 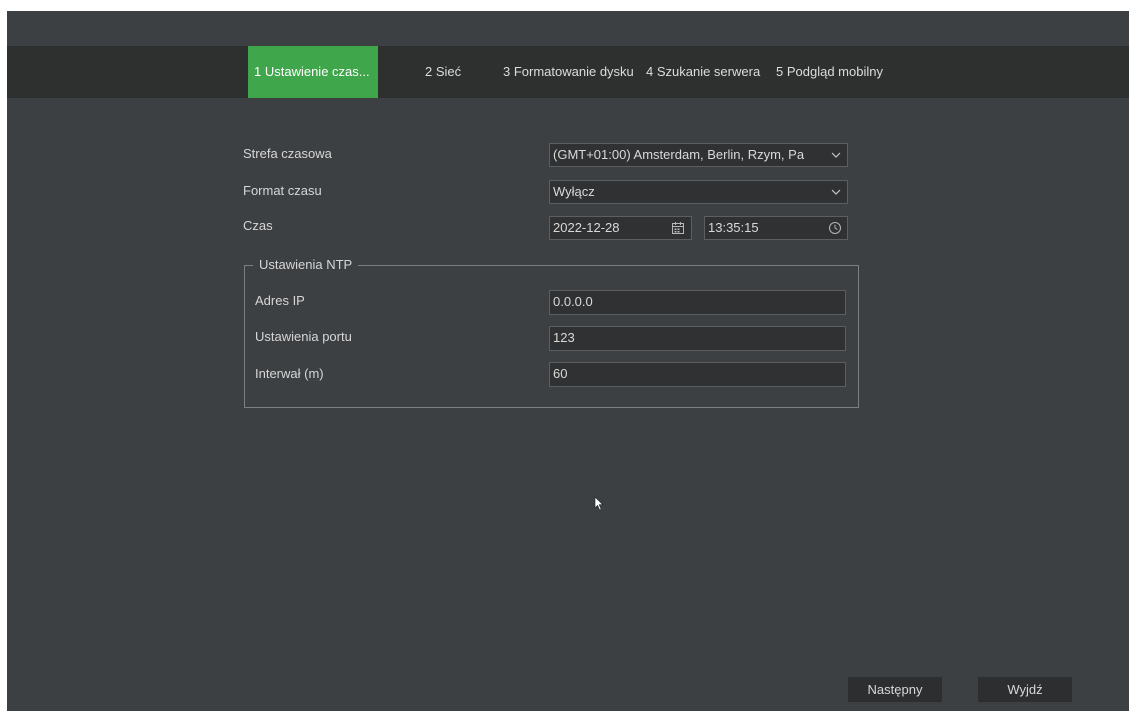 I want to click on interval-value: 60, so click(x=560, y=373).